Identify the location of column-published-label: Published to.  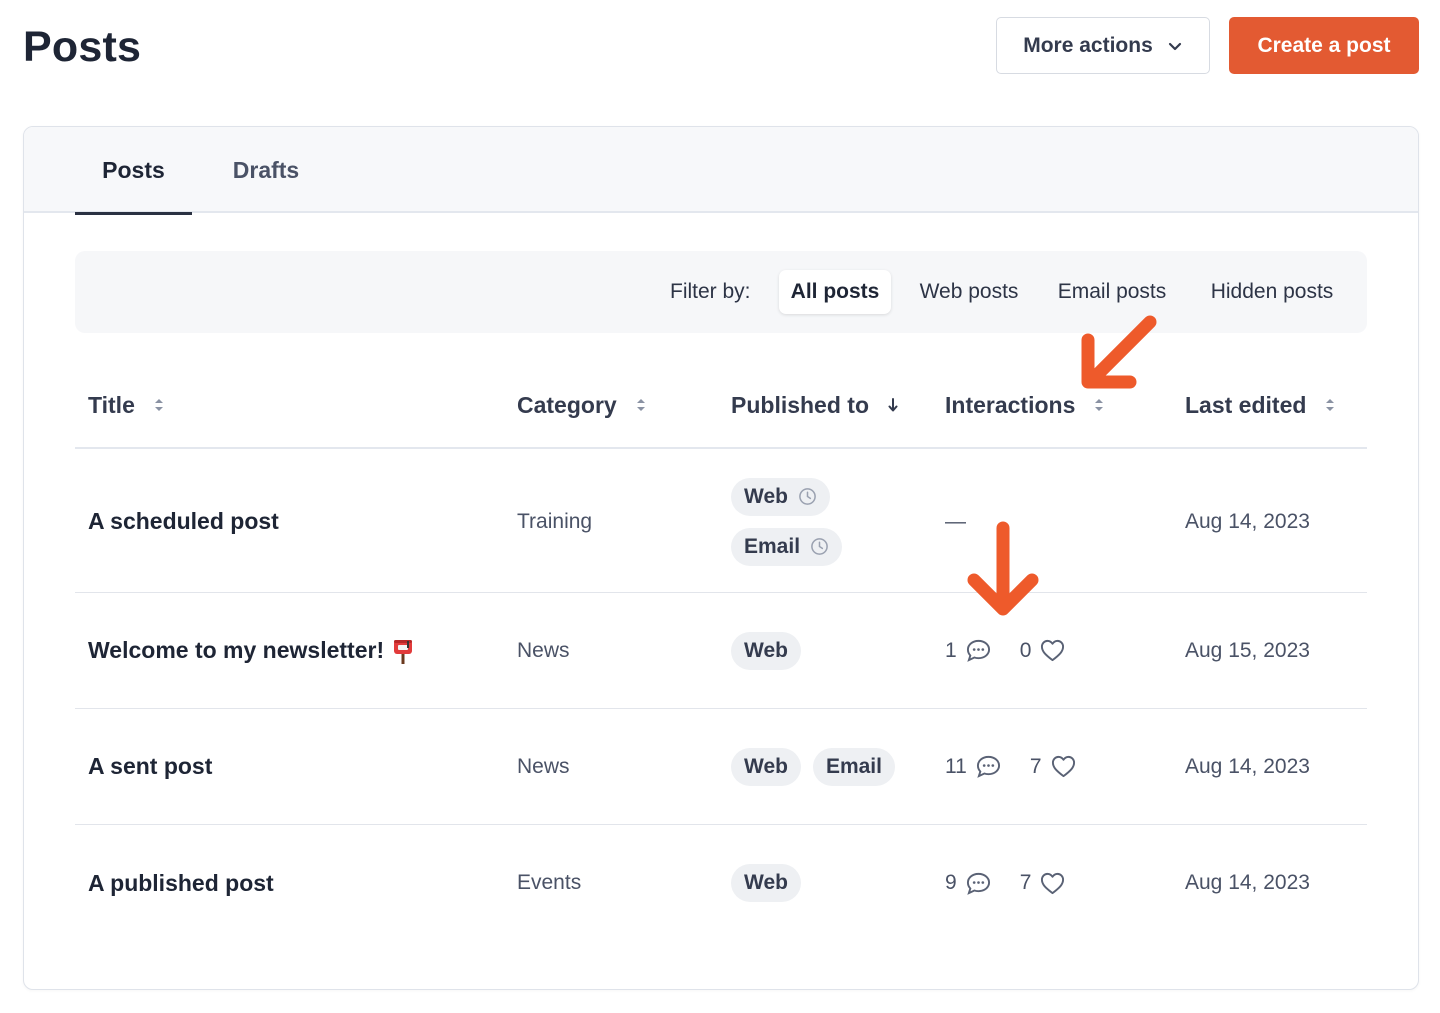
(800, 404).